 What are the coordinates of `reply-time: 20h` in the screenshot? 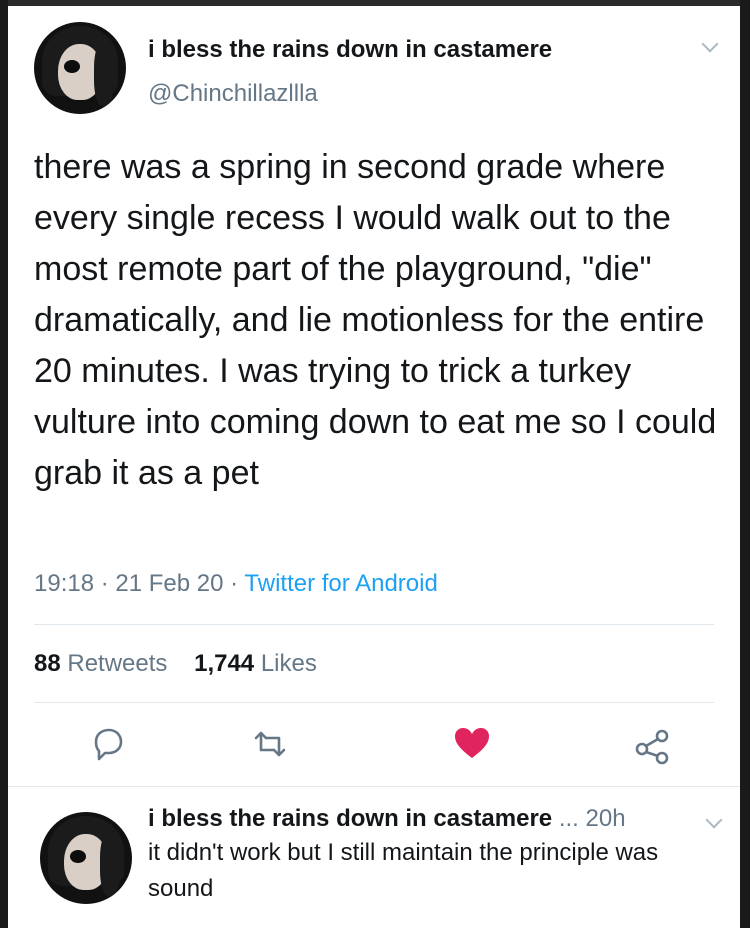 It's located at (605, 818).